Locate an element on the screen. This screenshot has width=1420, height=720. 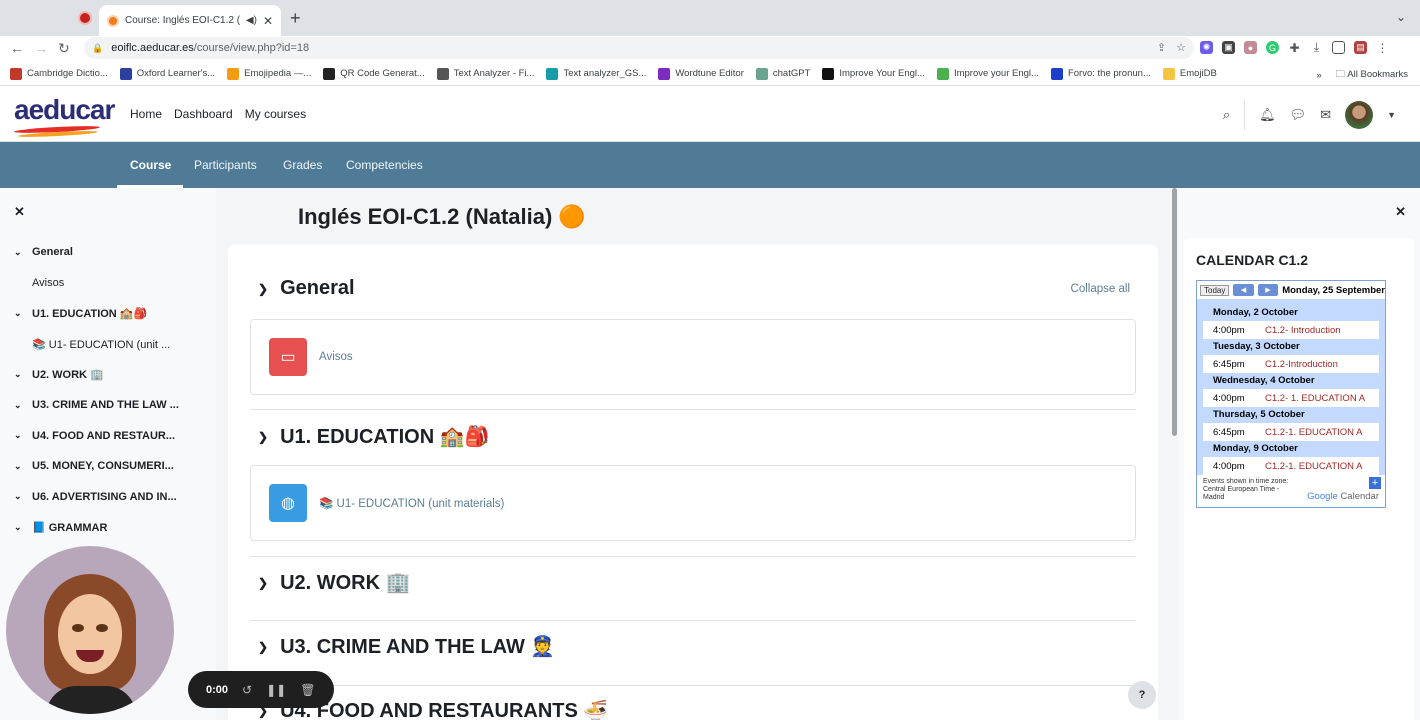
extension-icon: ✺ is located at coordinates (1206, 47).